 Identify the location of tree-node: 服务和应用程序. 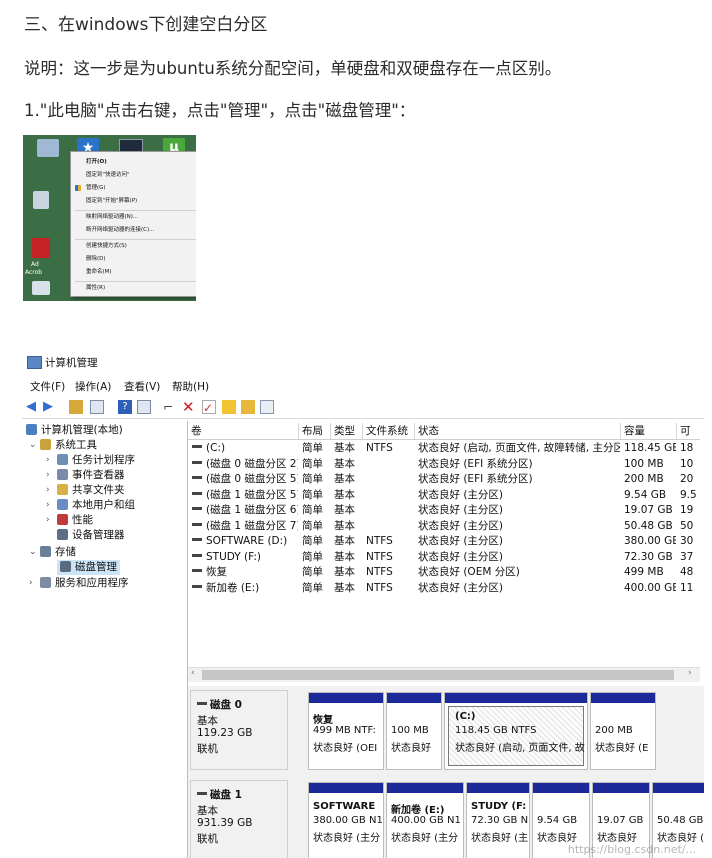
(84, 583).